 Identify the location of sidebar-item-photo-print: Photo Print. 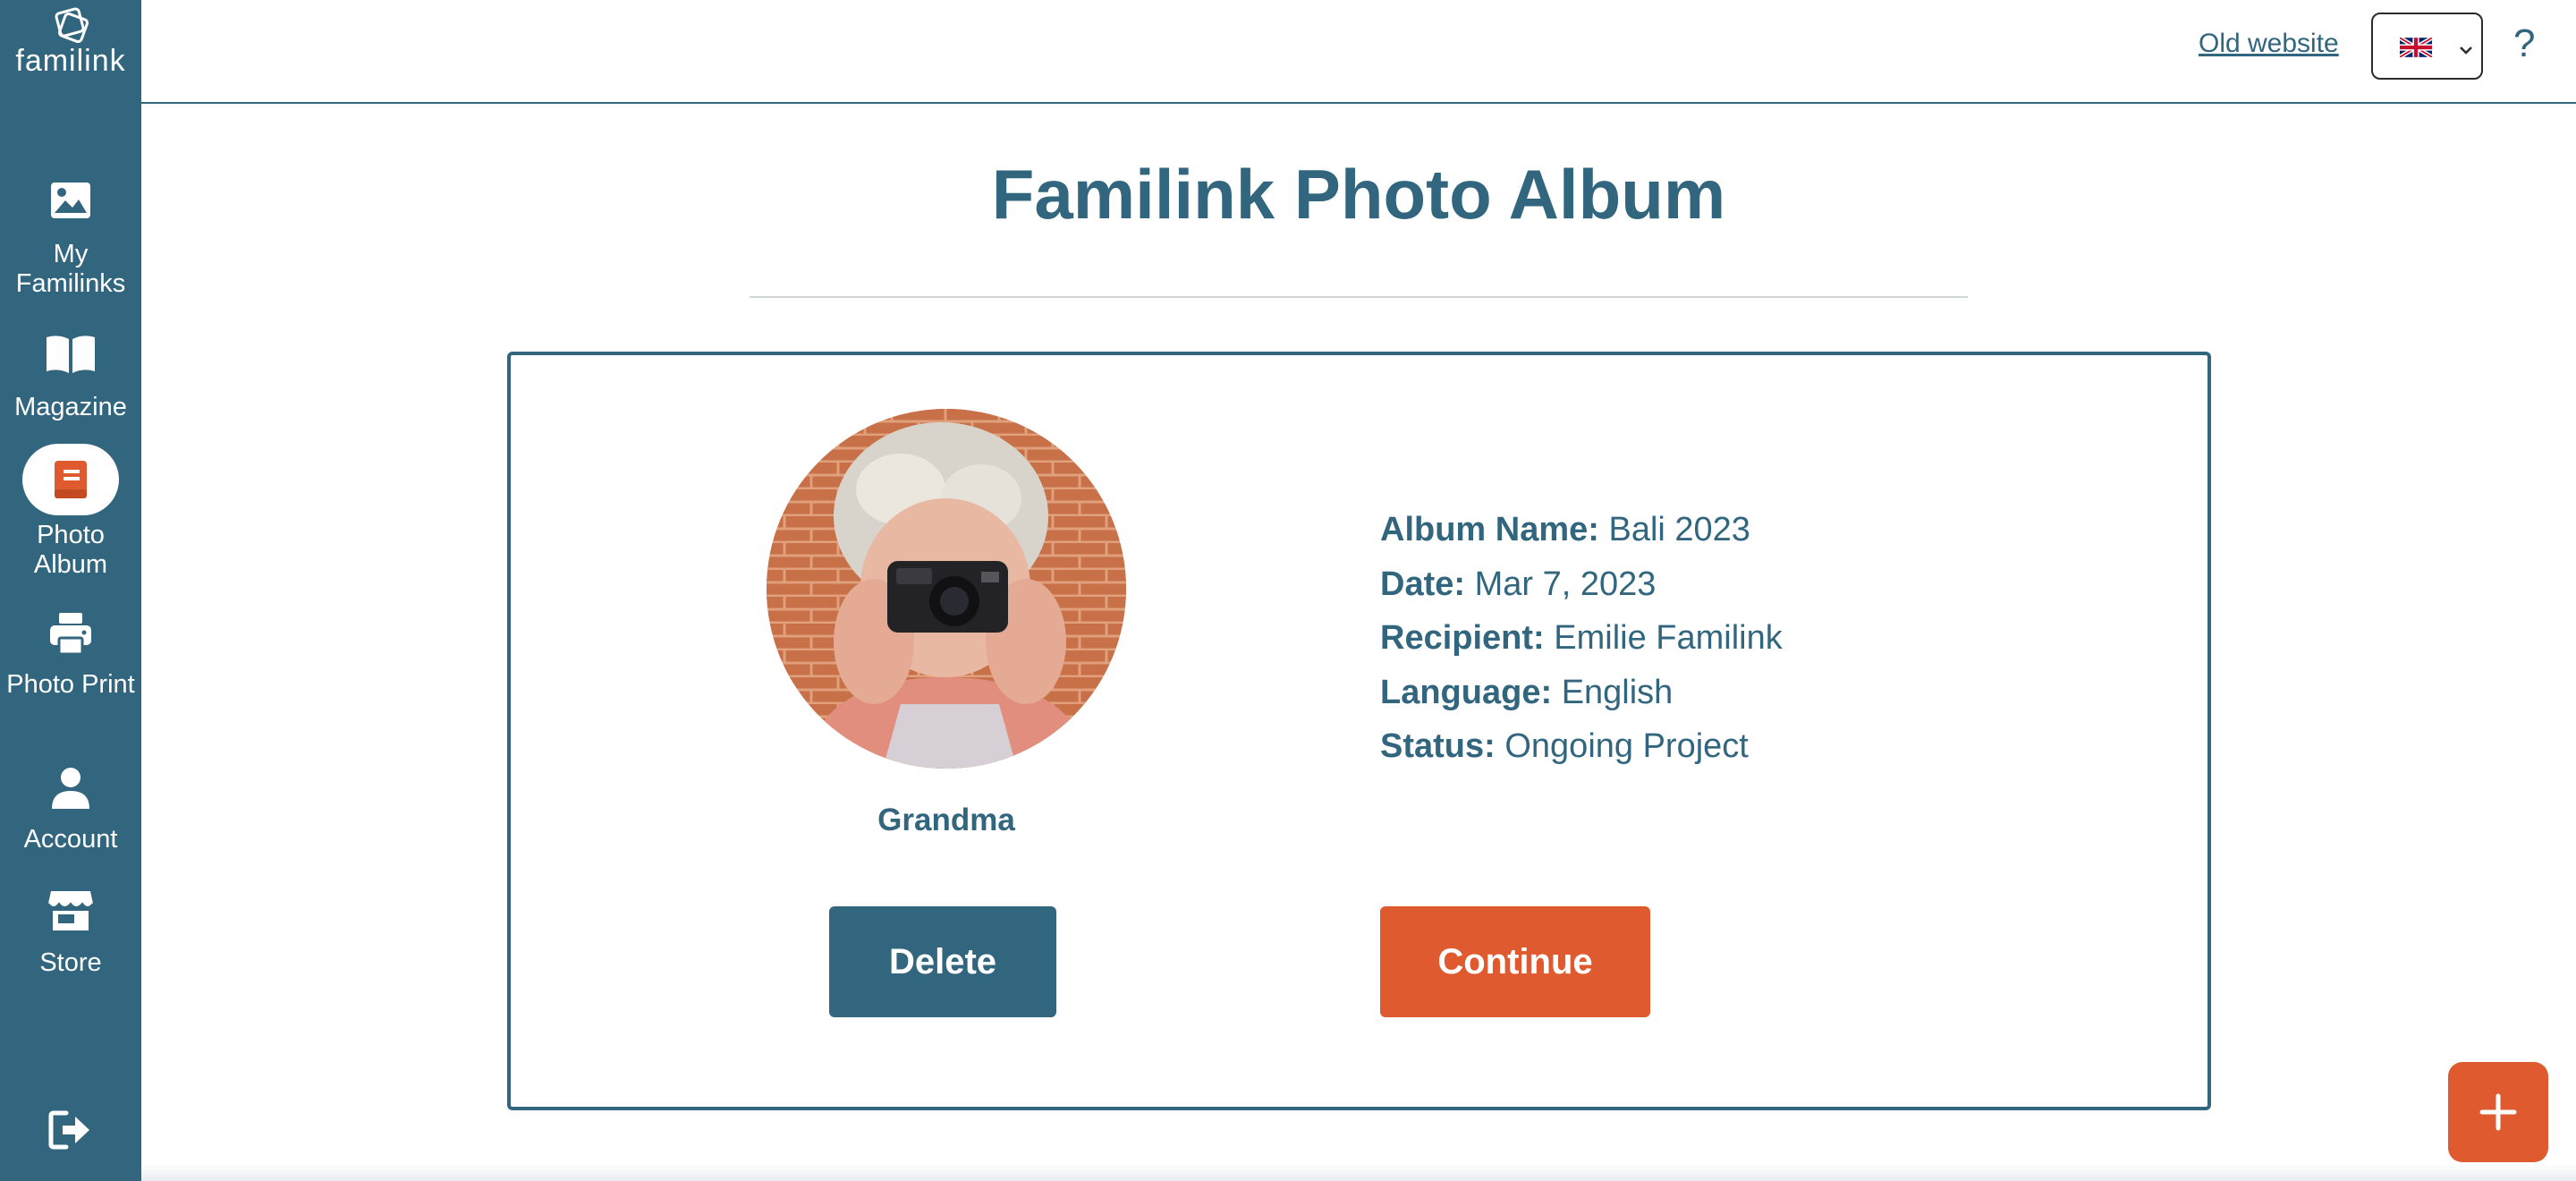
(70, 655).